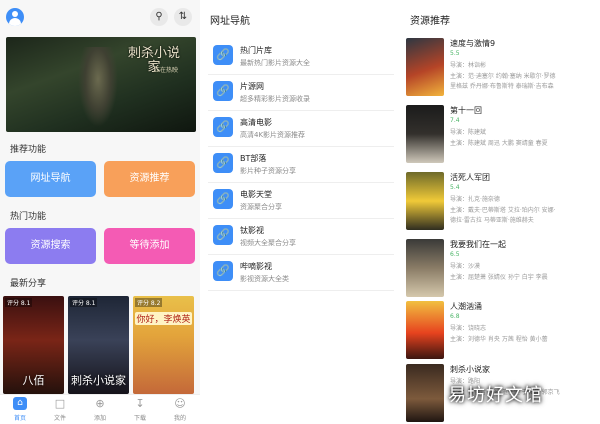  Describe the element at coordinates (33, 345) in the screenshot. I see `latest-poster: 评分 8.1 八佰` at that location.